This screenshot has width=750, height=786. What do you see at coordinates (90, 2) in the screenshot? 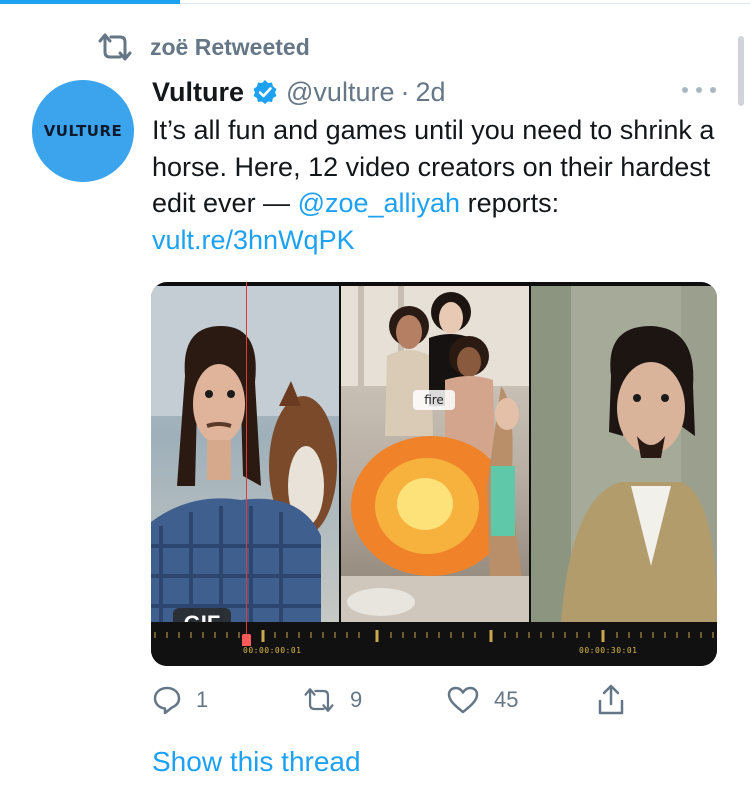
I see `active-tab-underline` at bounding box center [90, 2].